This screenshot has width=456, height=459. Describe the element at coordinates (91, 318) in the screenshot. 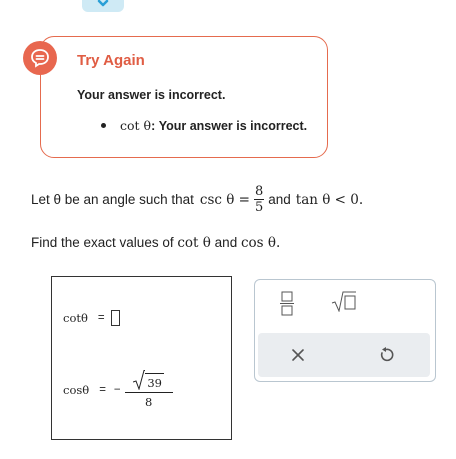

I see `cot-answer-row: cotθ =` at that location.